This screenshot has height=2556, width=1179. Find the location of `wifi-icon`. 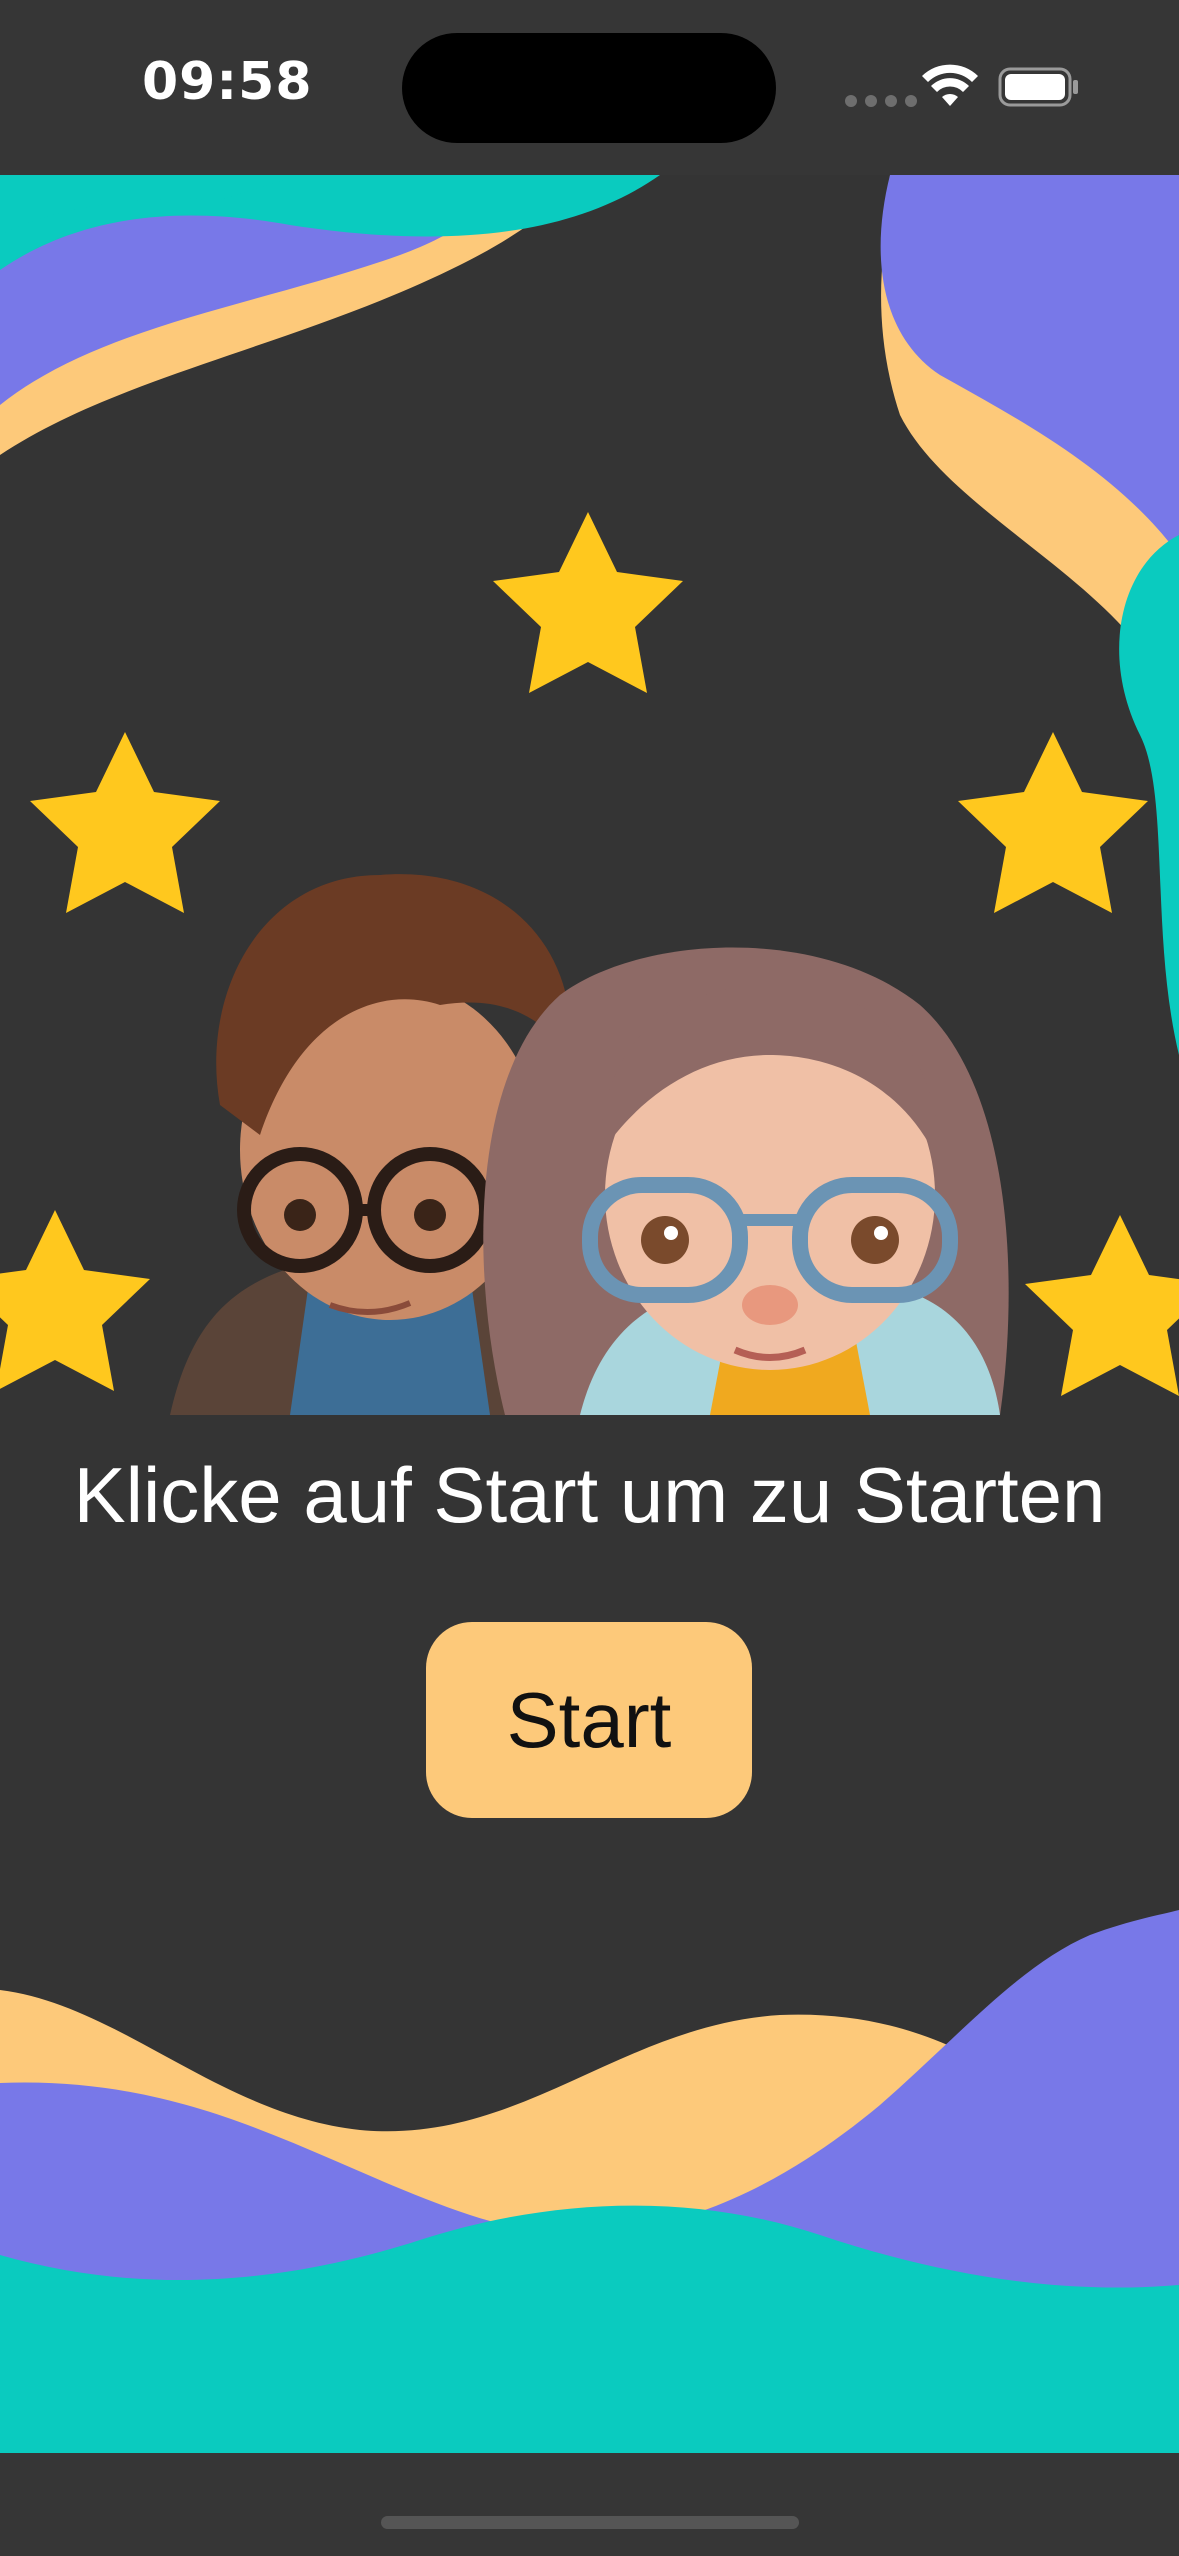

wifi-icon is located at coordinates (950, 85).